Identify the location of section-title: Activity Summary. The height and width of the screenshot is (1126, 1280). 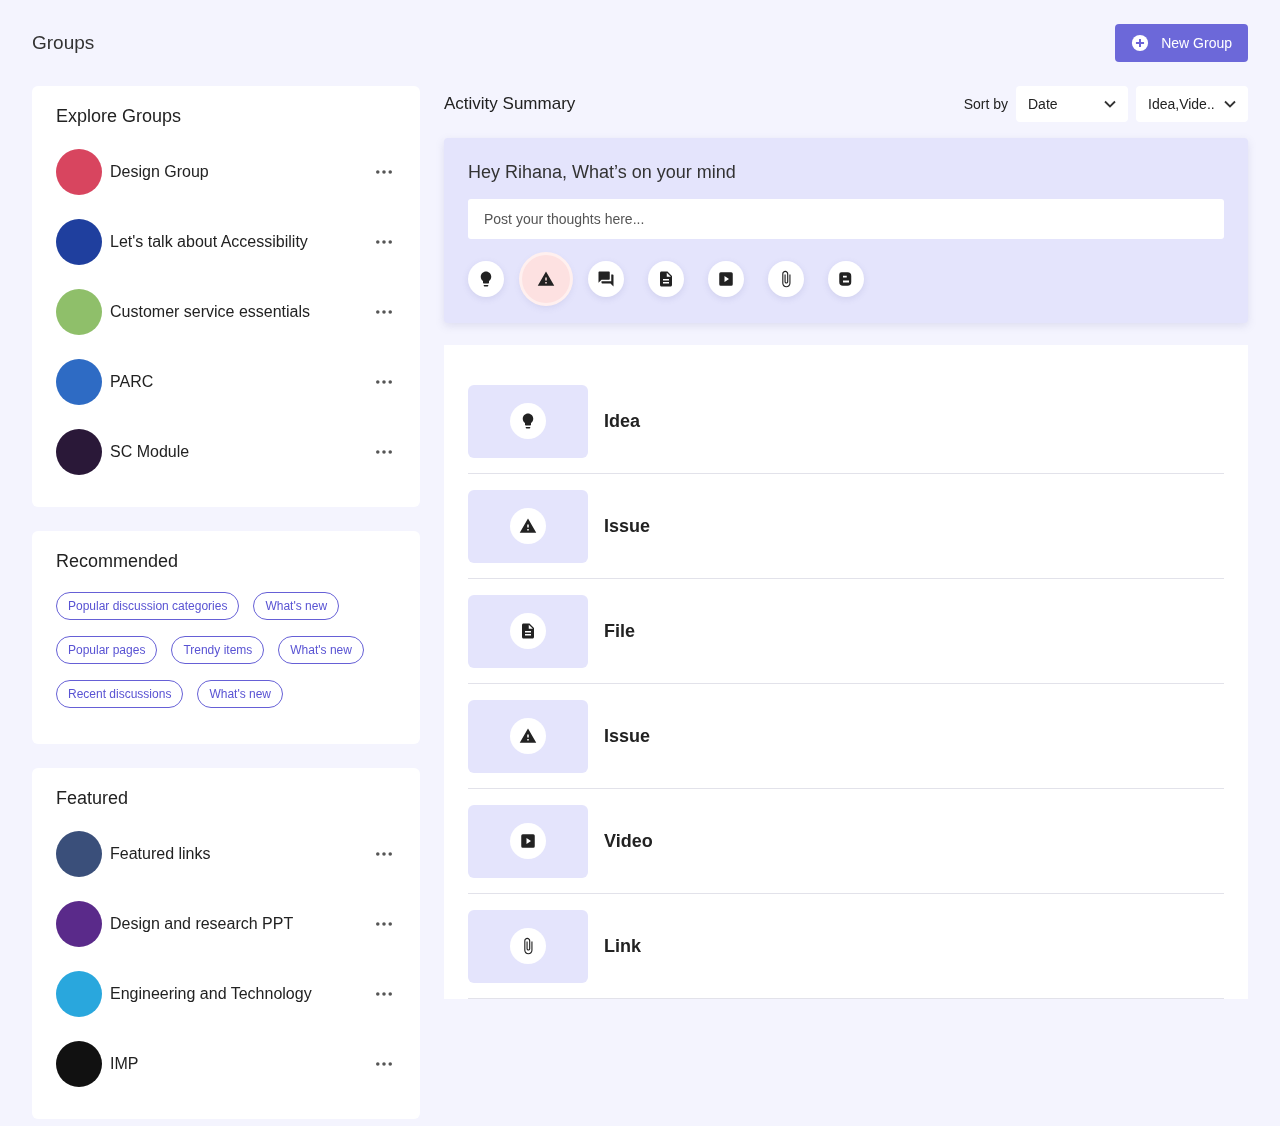
(510, 104).